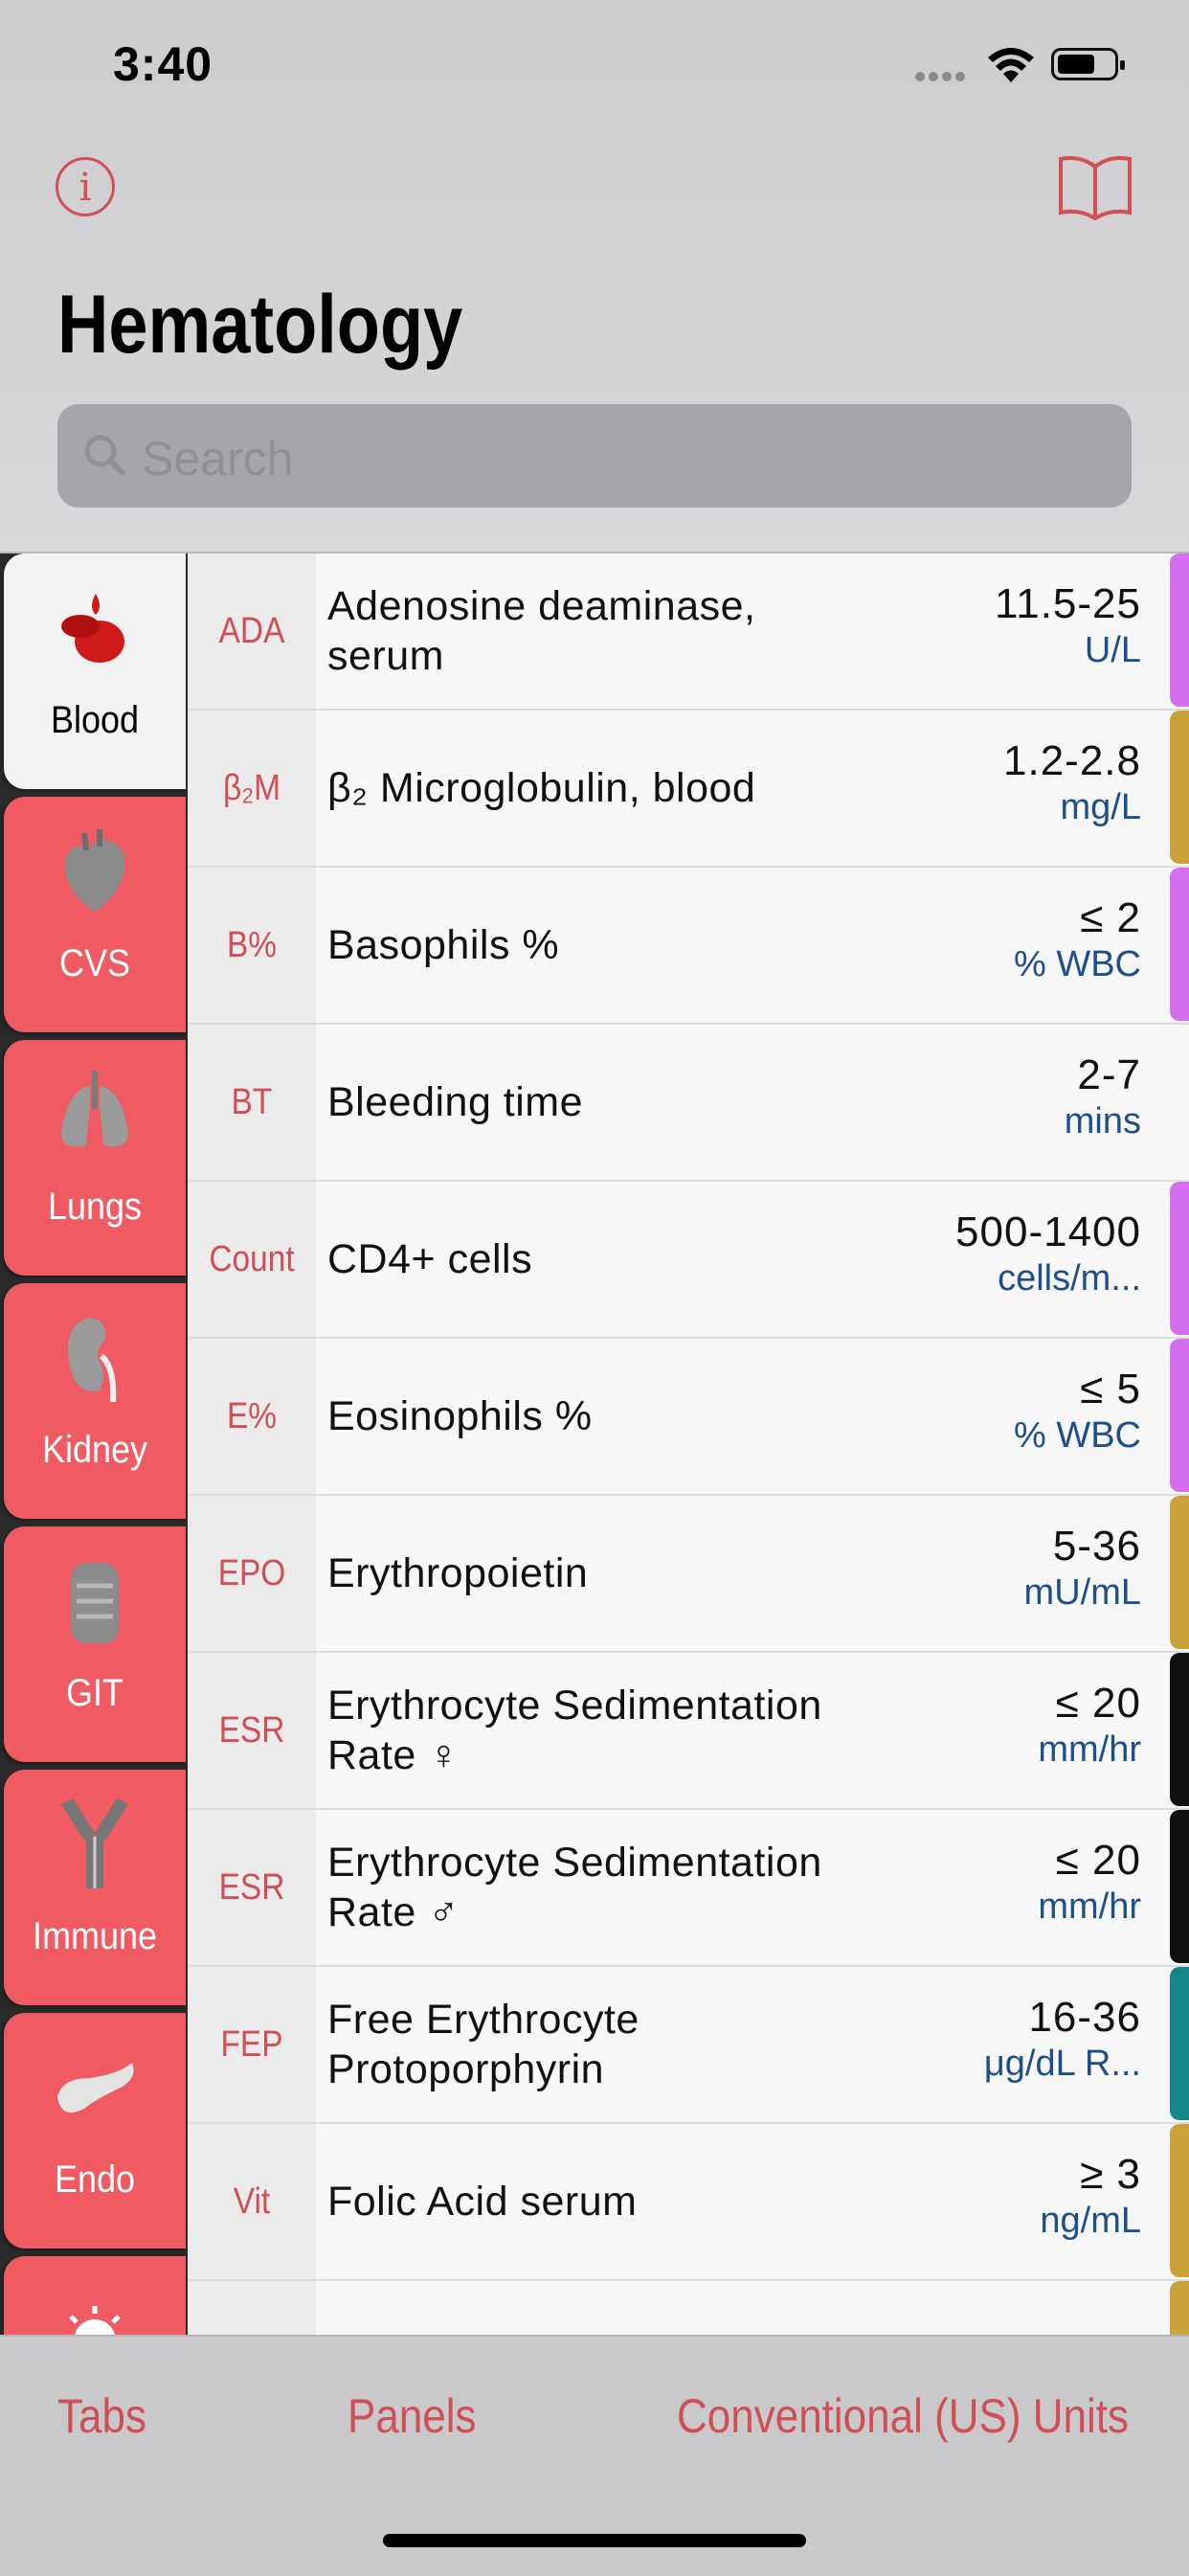 The height and width of the screenshot is (2576, 1189). What do you see at coordinates (85, 186) in the screenshot?
I see `info-icon: i` at bounding box center [85, 186].